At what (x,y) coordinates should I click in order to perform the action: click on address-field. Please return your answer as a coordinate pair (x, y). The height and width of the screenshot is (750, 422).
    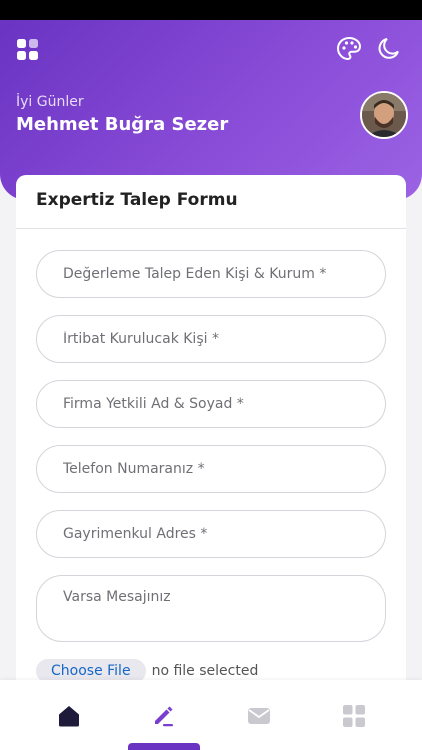
    Looking at the image, I should click on (211, 534).